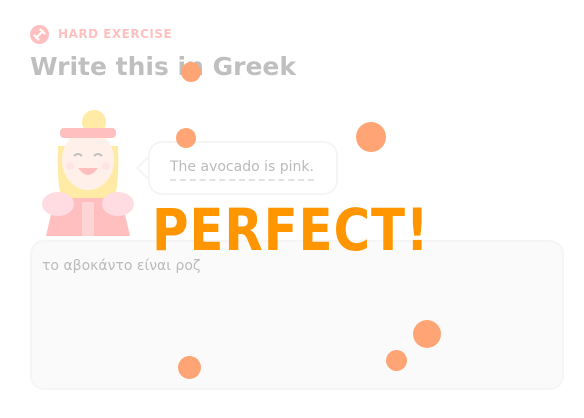 The image size is (584, 418). I want to click on character-illustration, so click(88, 174).